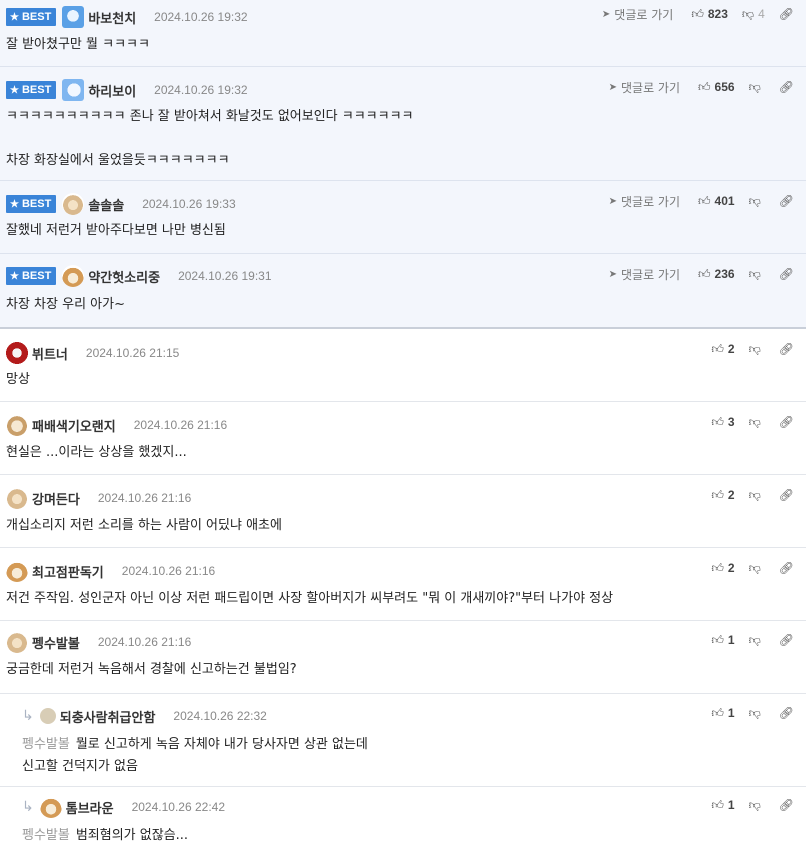  I want to click on upvote-button: 👍︎ 823, so click(709, 14).